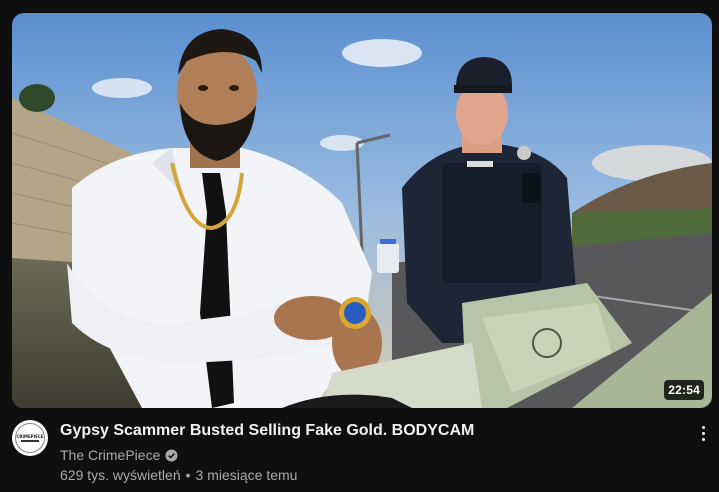 The image size is (719, 492). Describe the element at coordinates (110, 455) in the screenshot. I see `channel-name: The CrimePiece` at that location.